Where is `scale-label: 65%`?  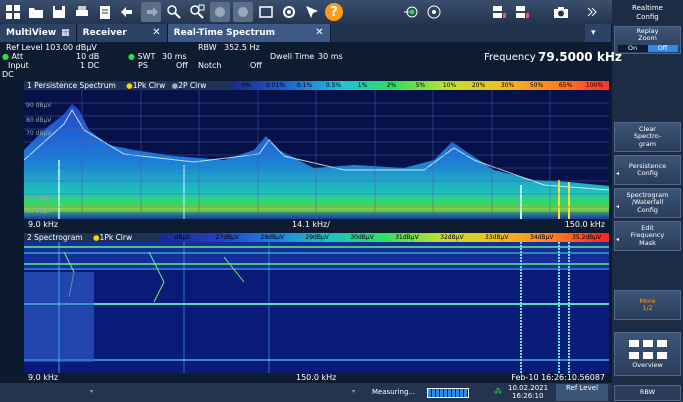 scale-label: 65% is located at coordinates (565, 85).